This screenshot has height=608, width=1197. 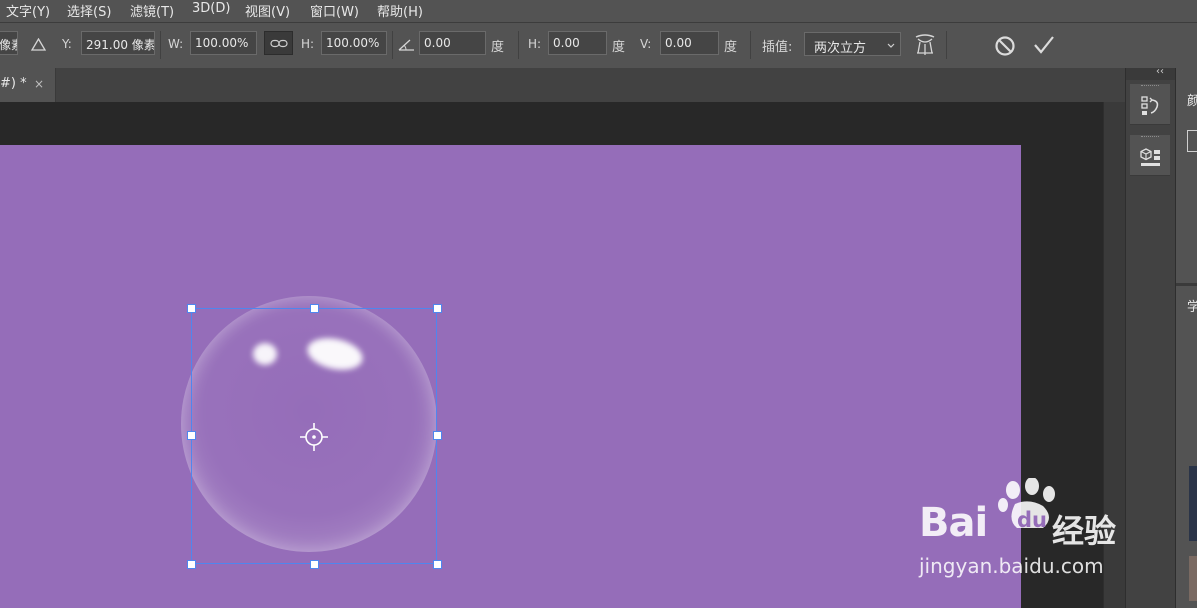 What do you see at coordinates (498, 47) in the screenshot?
I see `rotation-unit: 度` at bounding box center [498, 47].